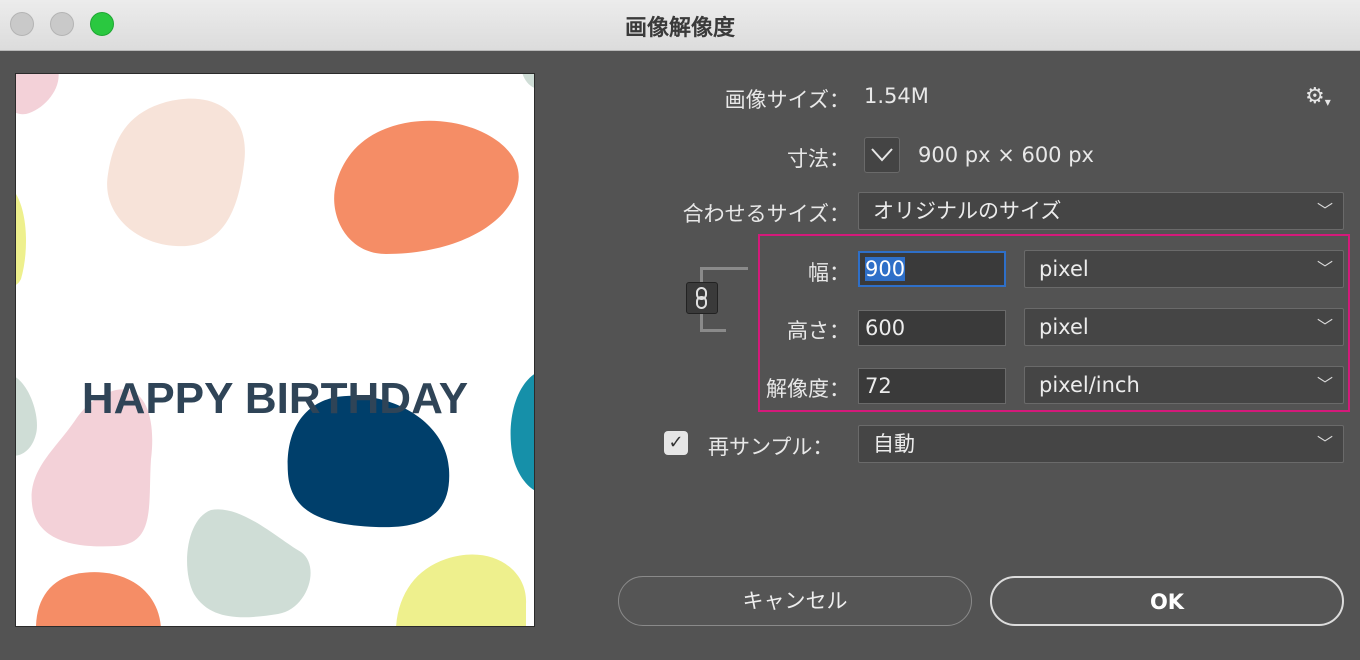 This screenshot has height=660, width=1360. I want to click on height-label: 高さ：, so click(818, 331).